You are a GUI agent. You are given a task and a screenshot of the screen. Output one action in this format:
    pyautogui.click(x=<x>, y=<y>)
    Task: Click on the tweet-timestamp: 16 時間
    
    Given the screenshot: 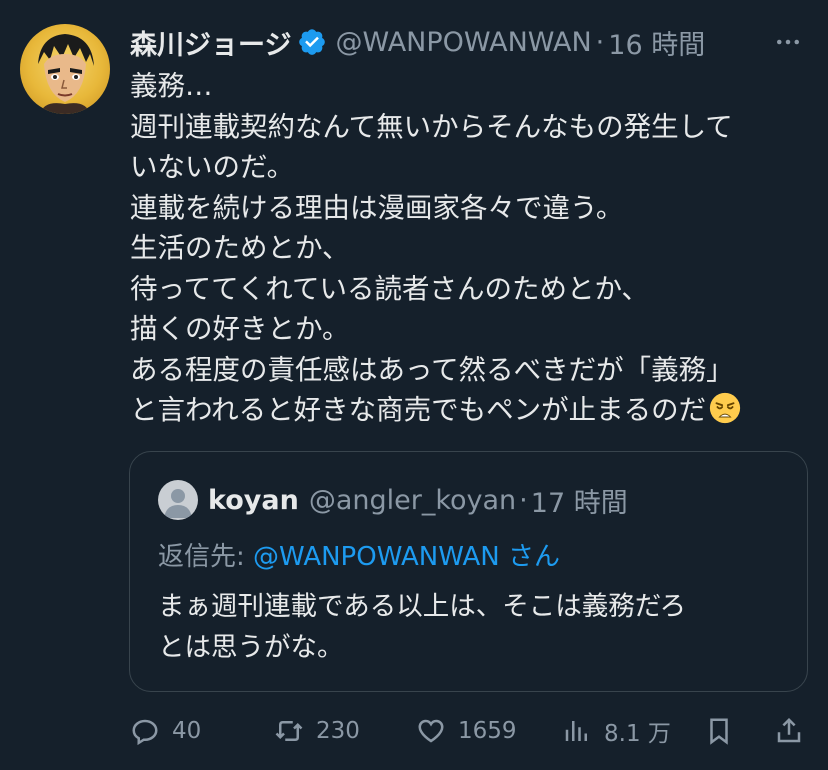 What is the action you would take?
    pyautogui.click(x=656, y=42)
    